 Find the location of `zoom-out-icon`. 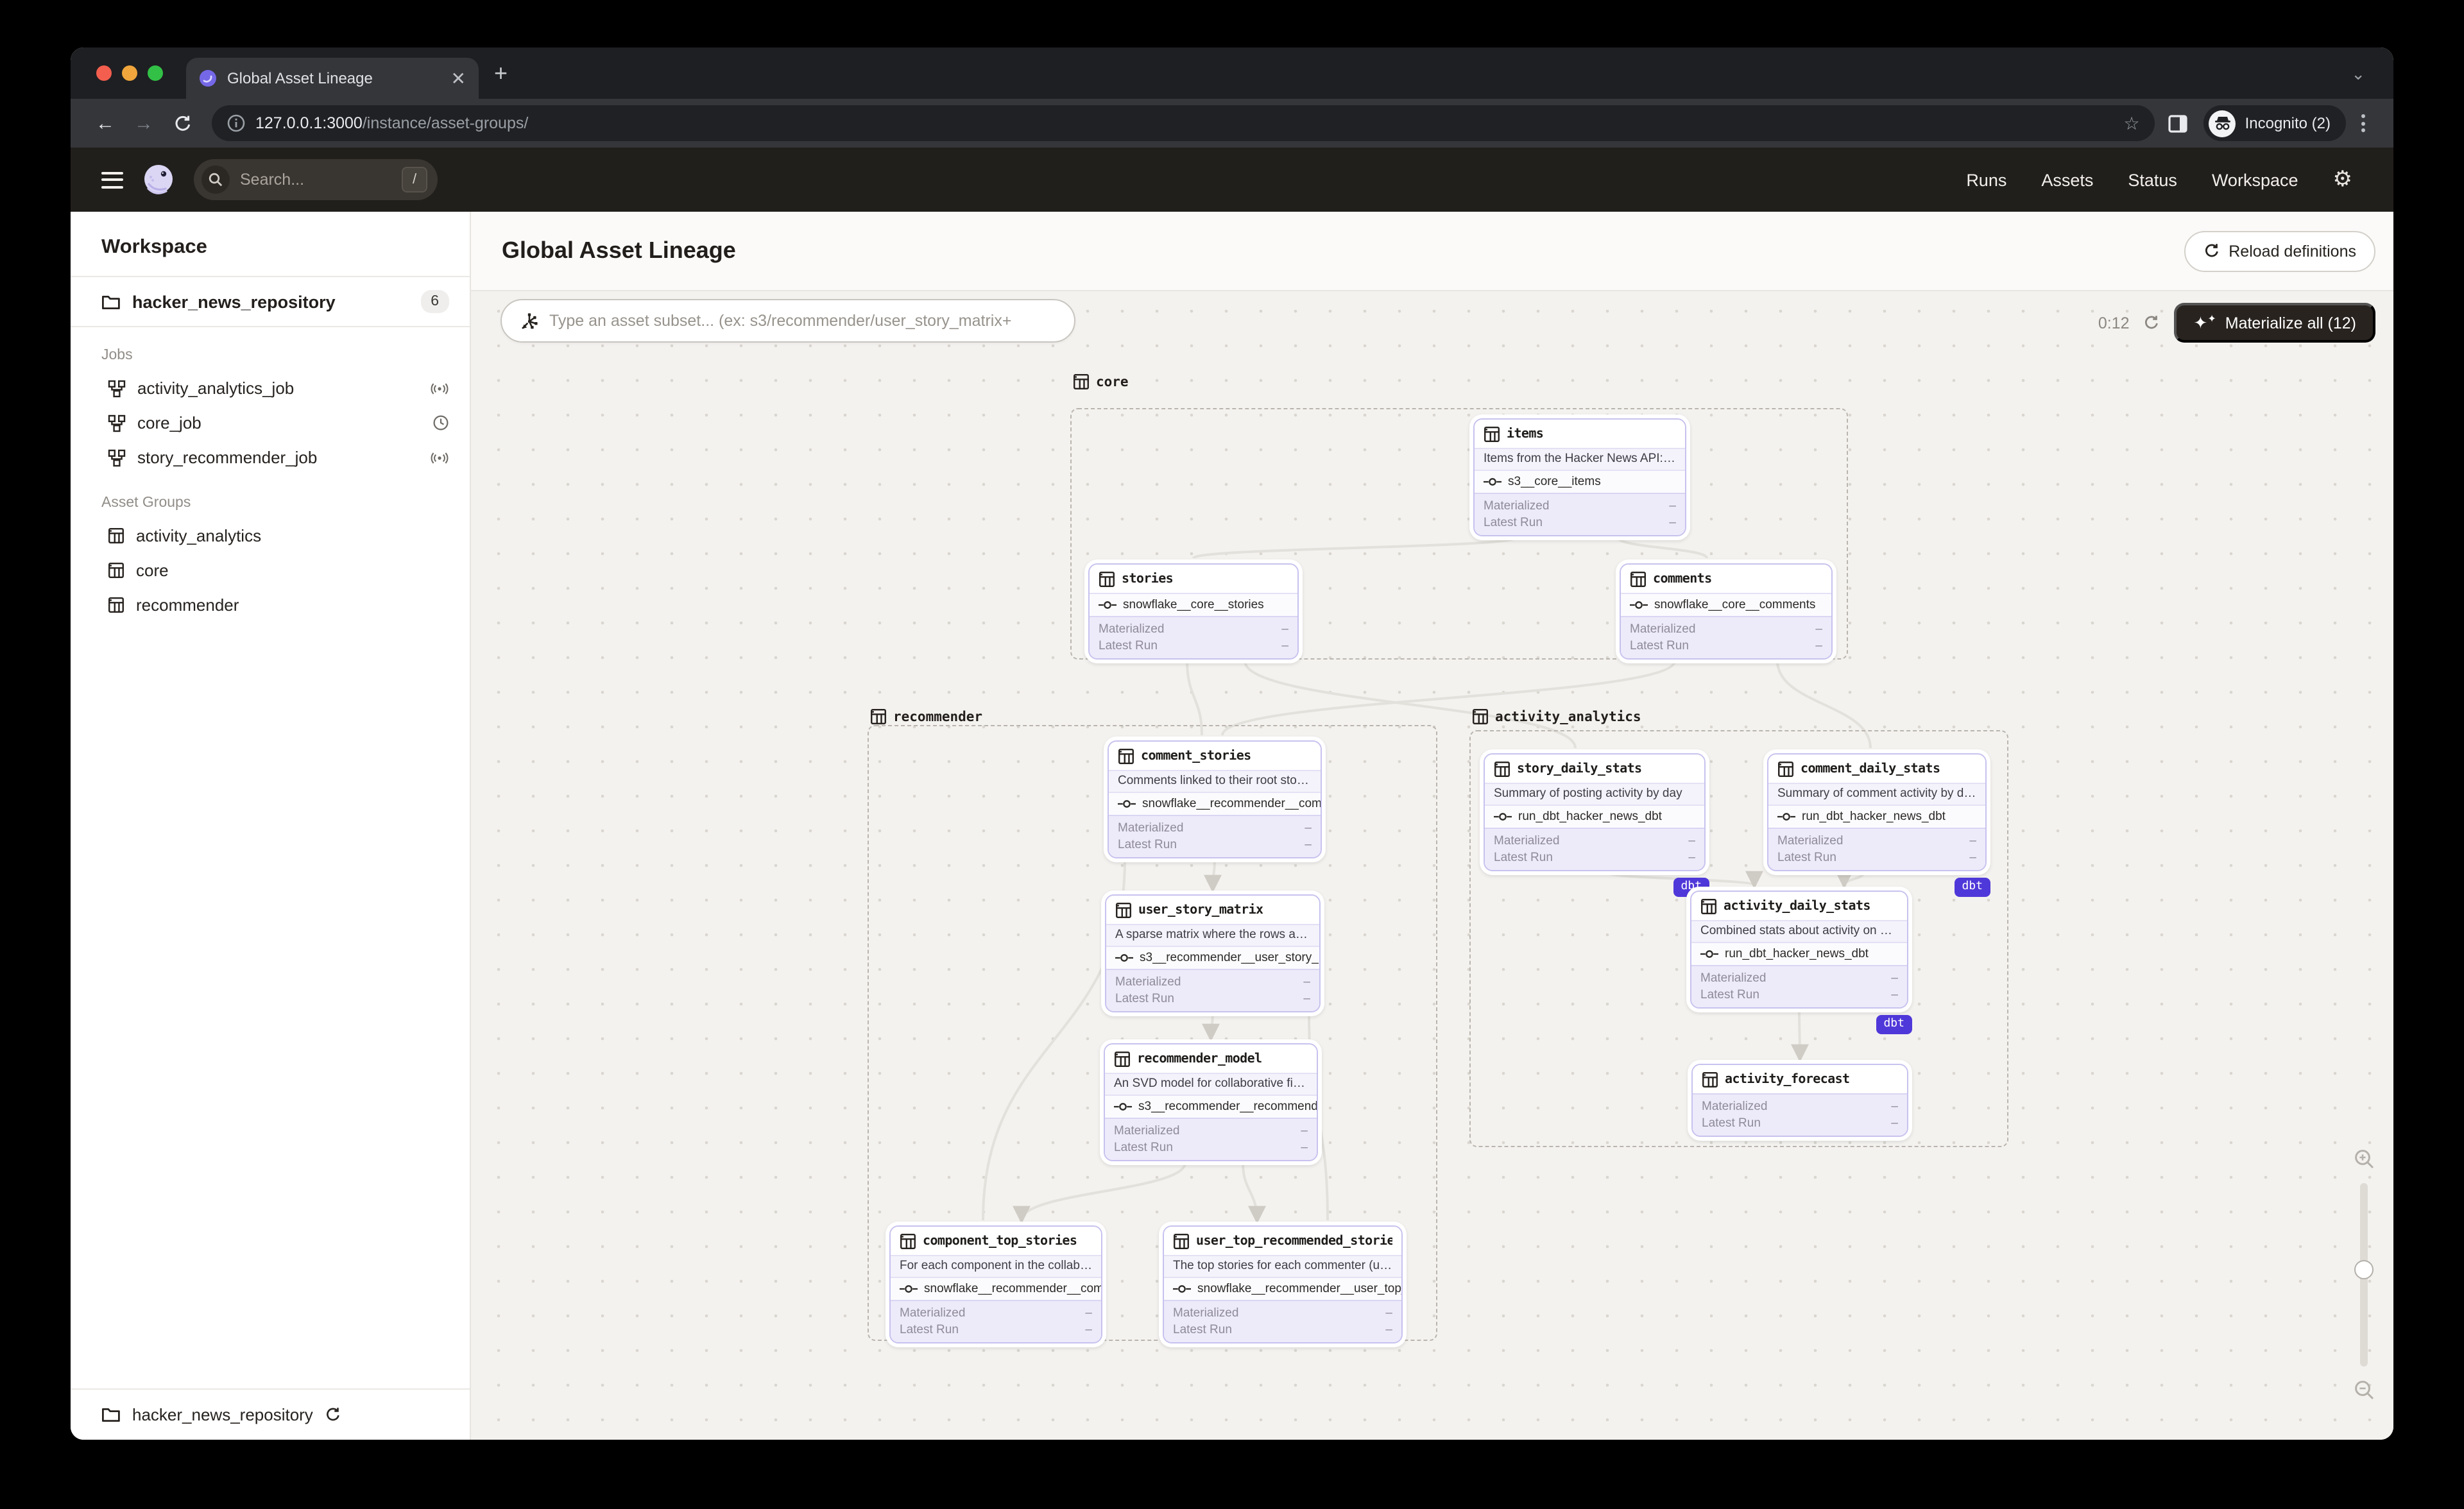

zoom-out-icon is located at coordinates (2364, 1390).